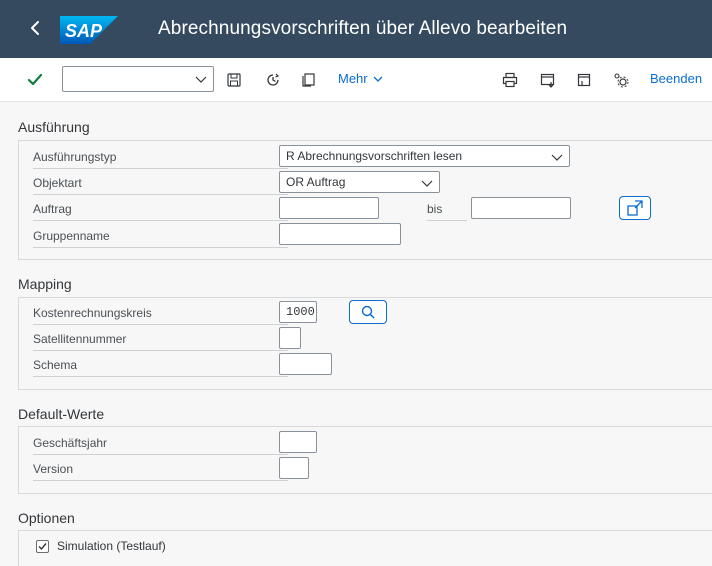  I want to click on order-label: Auftrag, so click(160, 211).